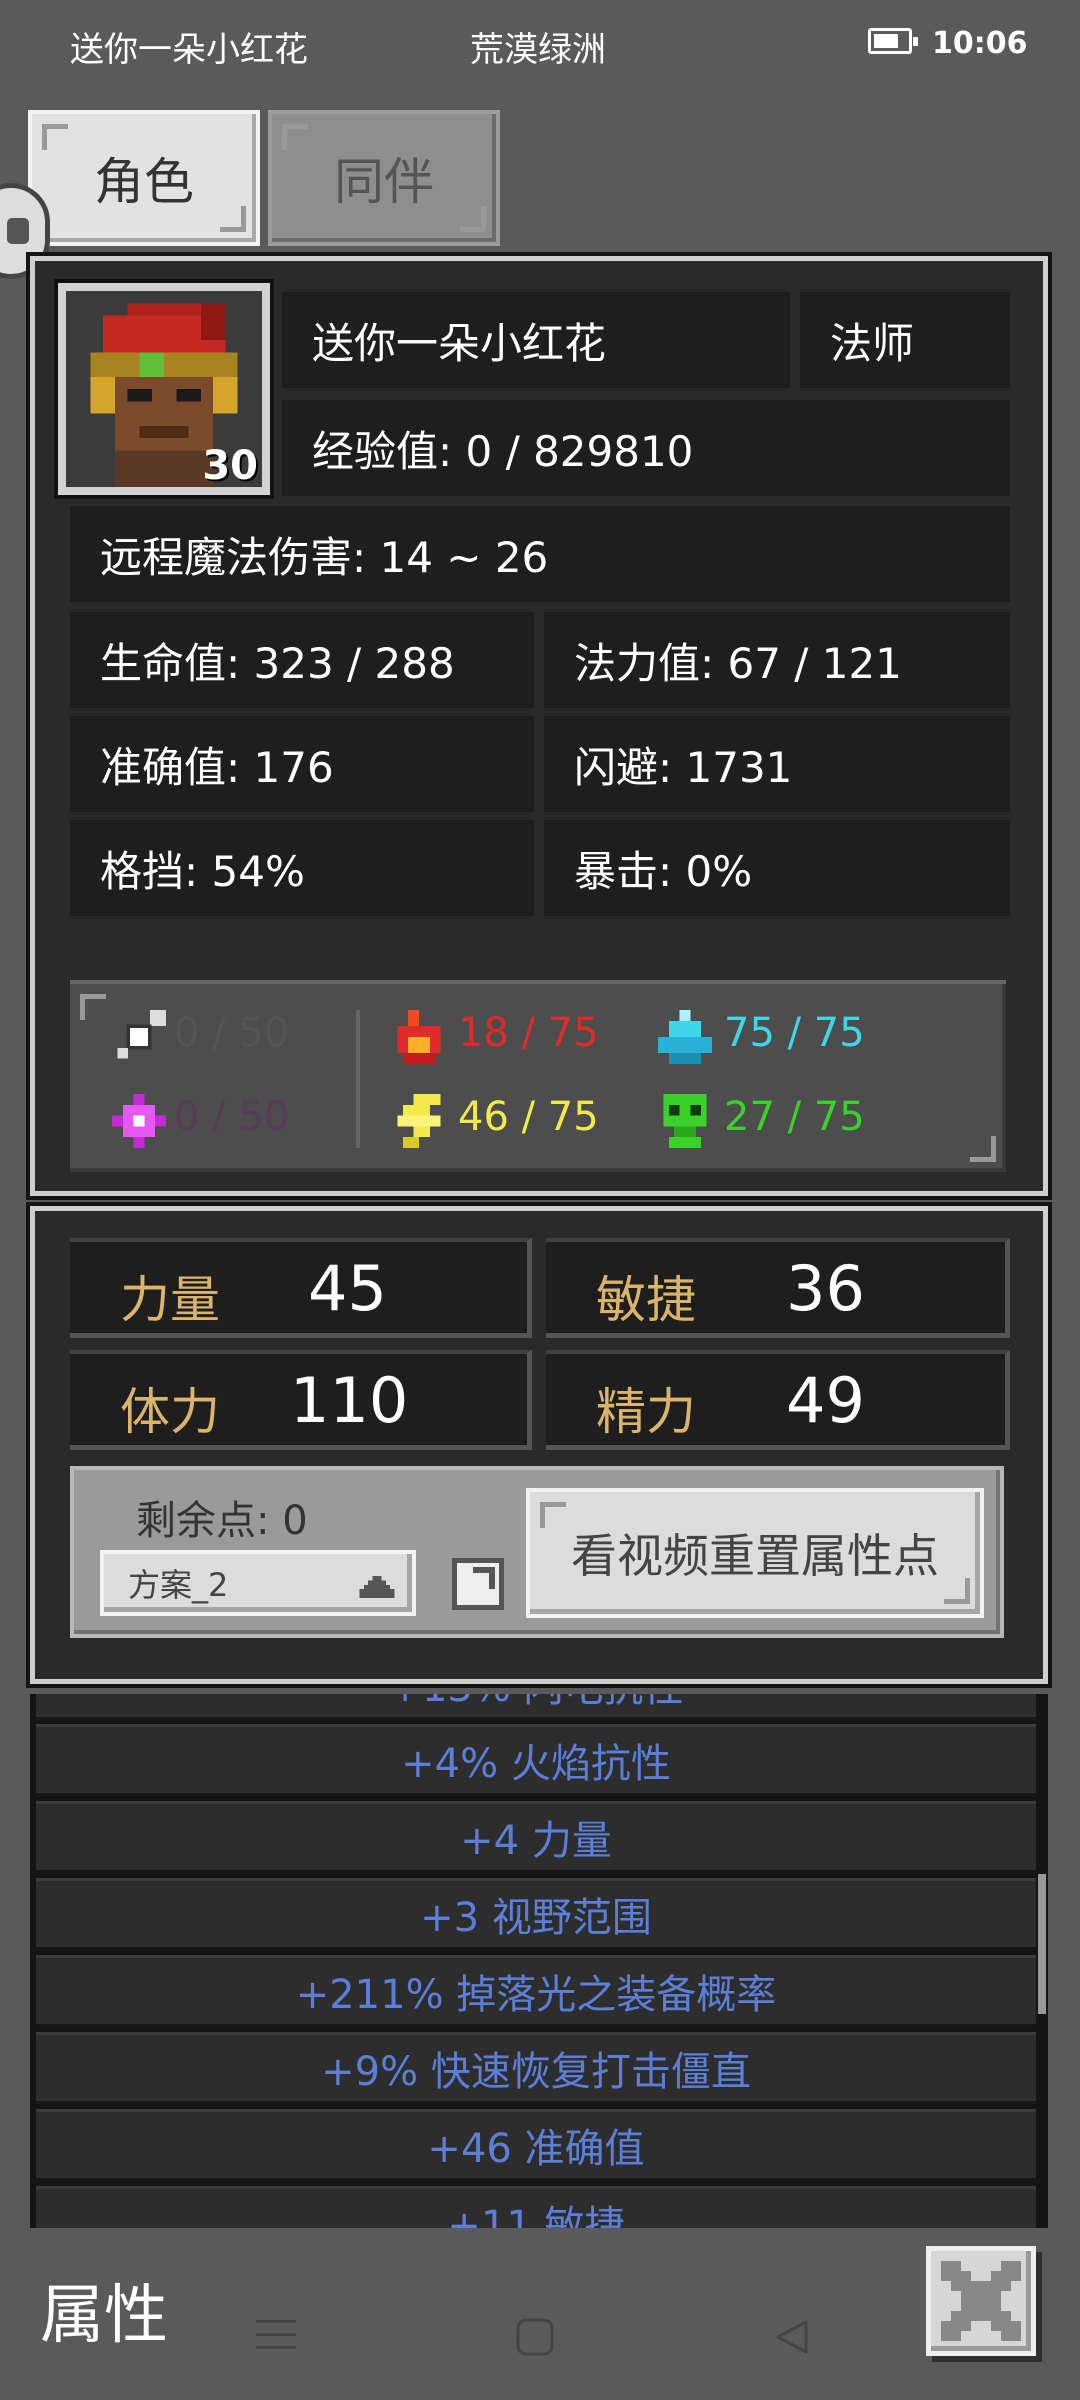  Describe the element at coordinates (528, 1033) in the screenshot. I see `resistance-fire: 18 / 75` at that location.